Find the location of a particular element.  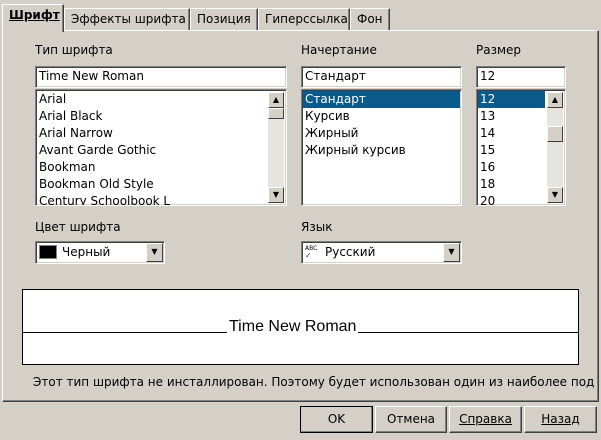

size-list: 12 13 14 15 16 18 20 ▲ ▼ is located at coordinates (521, 147).